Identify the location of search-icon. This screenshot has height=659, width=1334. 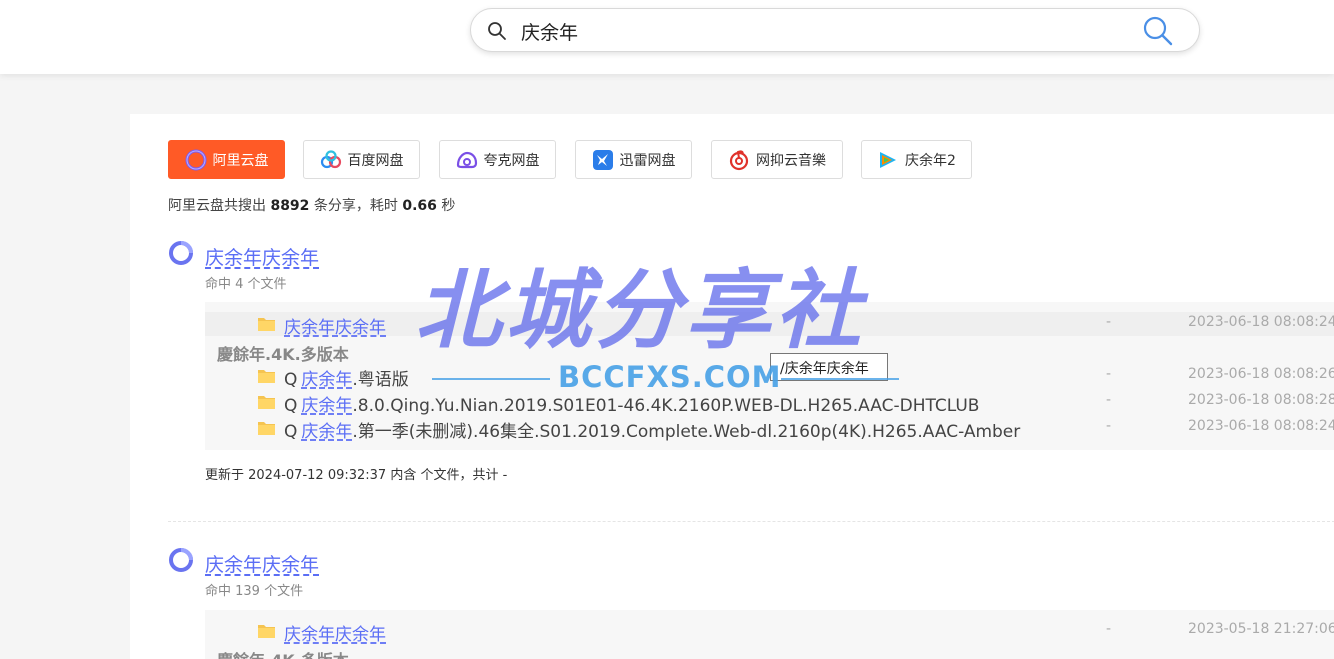
(497, 31).